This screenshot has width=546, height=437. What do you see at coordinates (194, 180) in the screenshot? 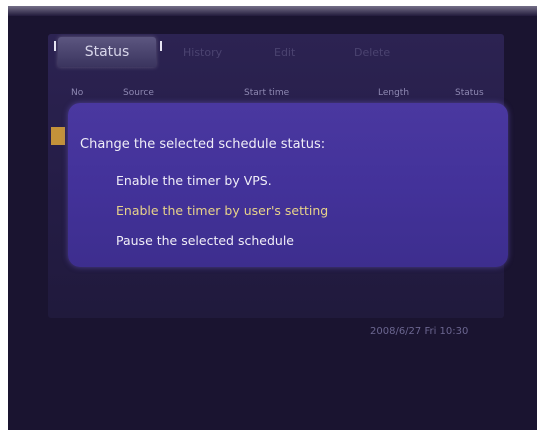
I see `option-enable-by-vps: Enable the timer by VPS.` at bounding box center [194, 180].